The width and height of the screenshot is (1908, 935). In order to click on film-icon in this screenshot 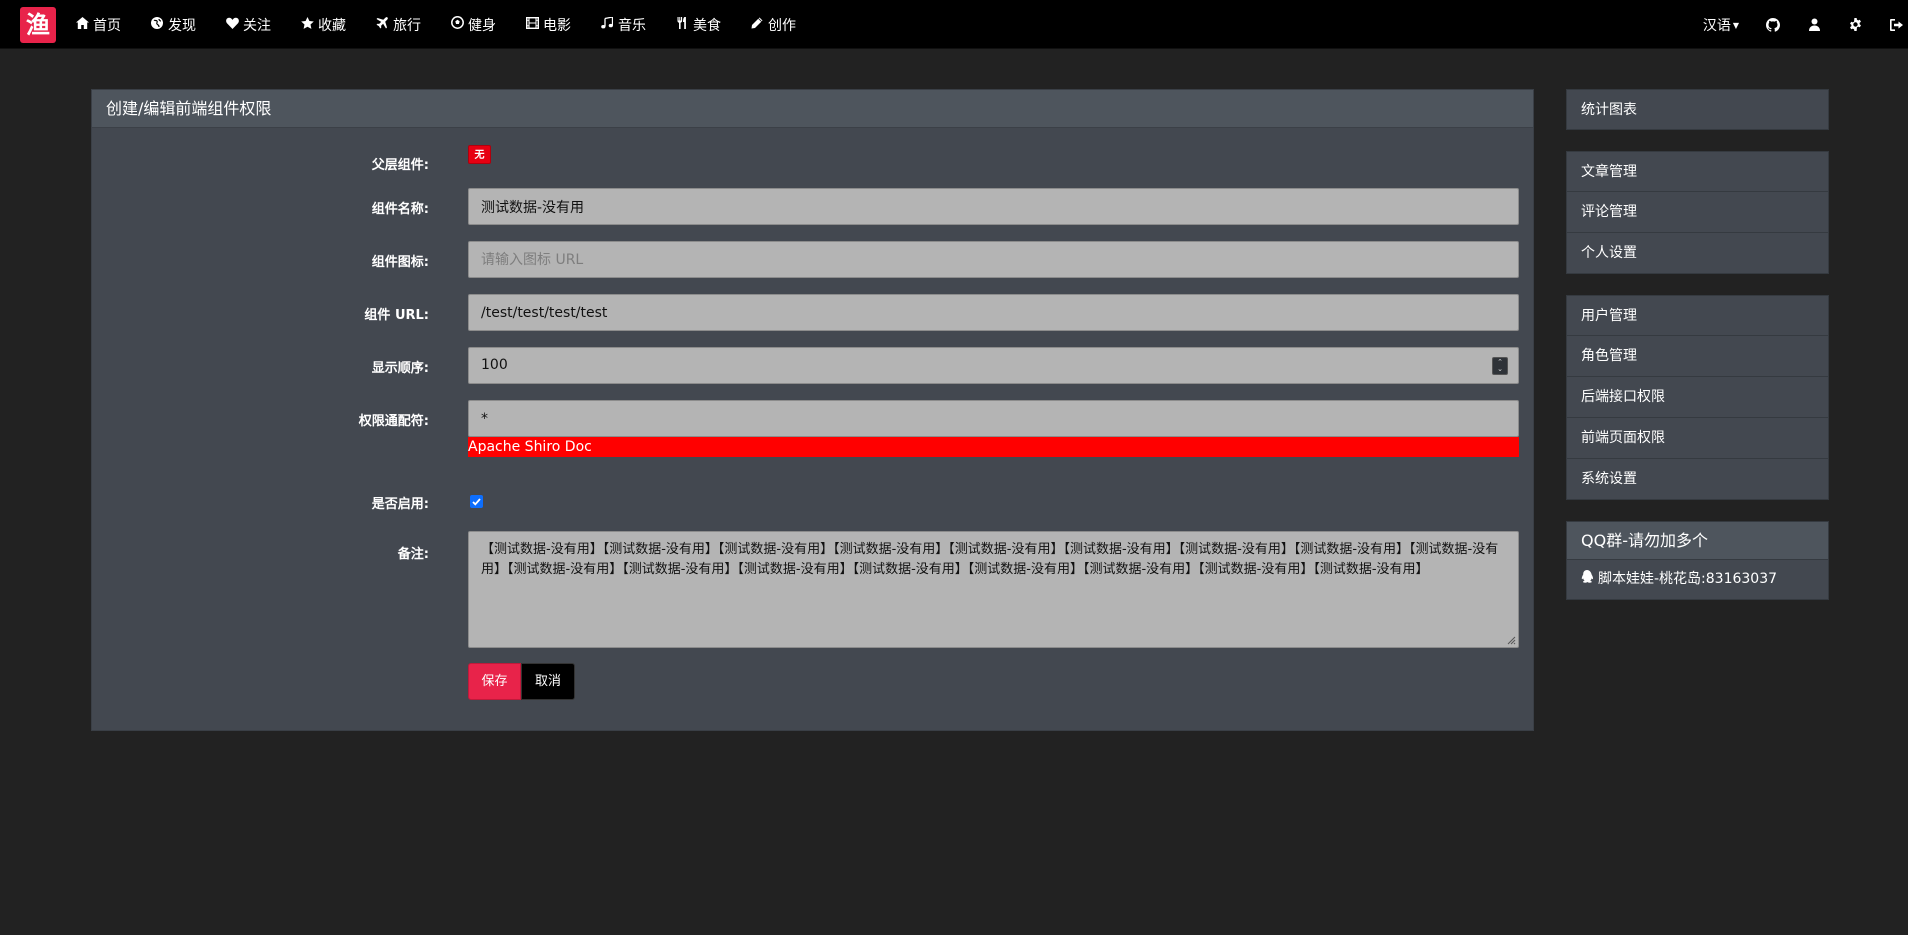, I will do `click(532, 24)`.